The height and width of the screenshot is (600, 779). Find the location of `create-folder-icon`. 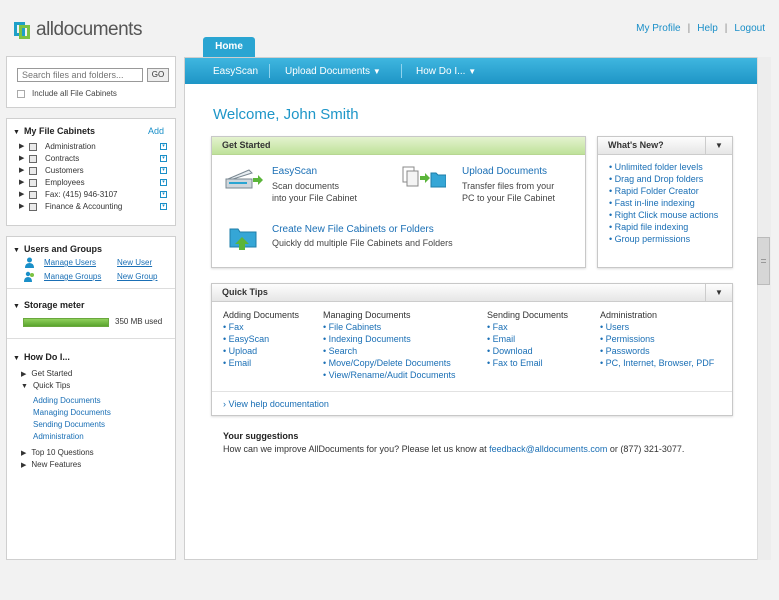

create-folder-icon is located at coordinates (243, 239).